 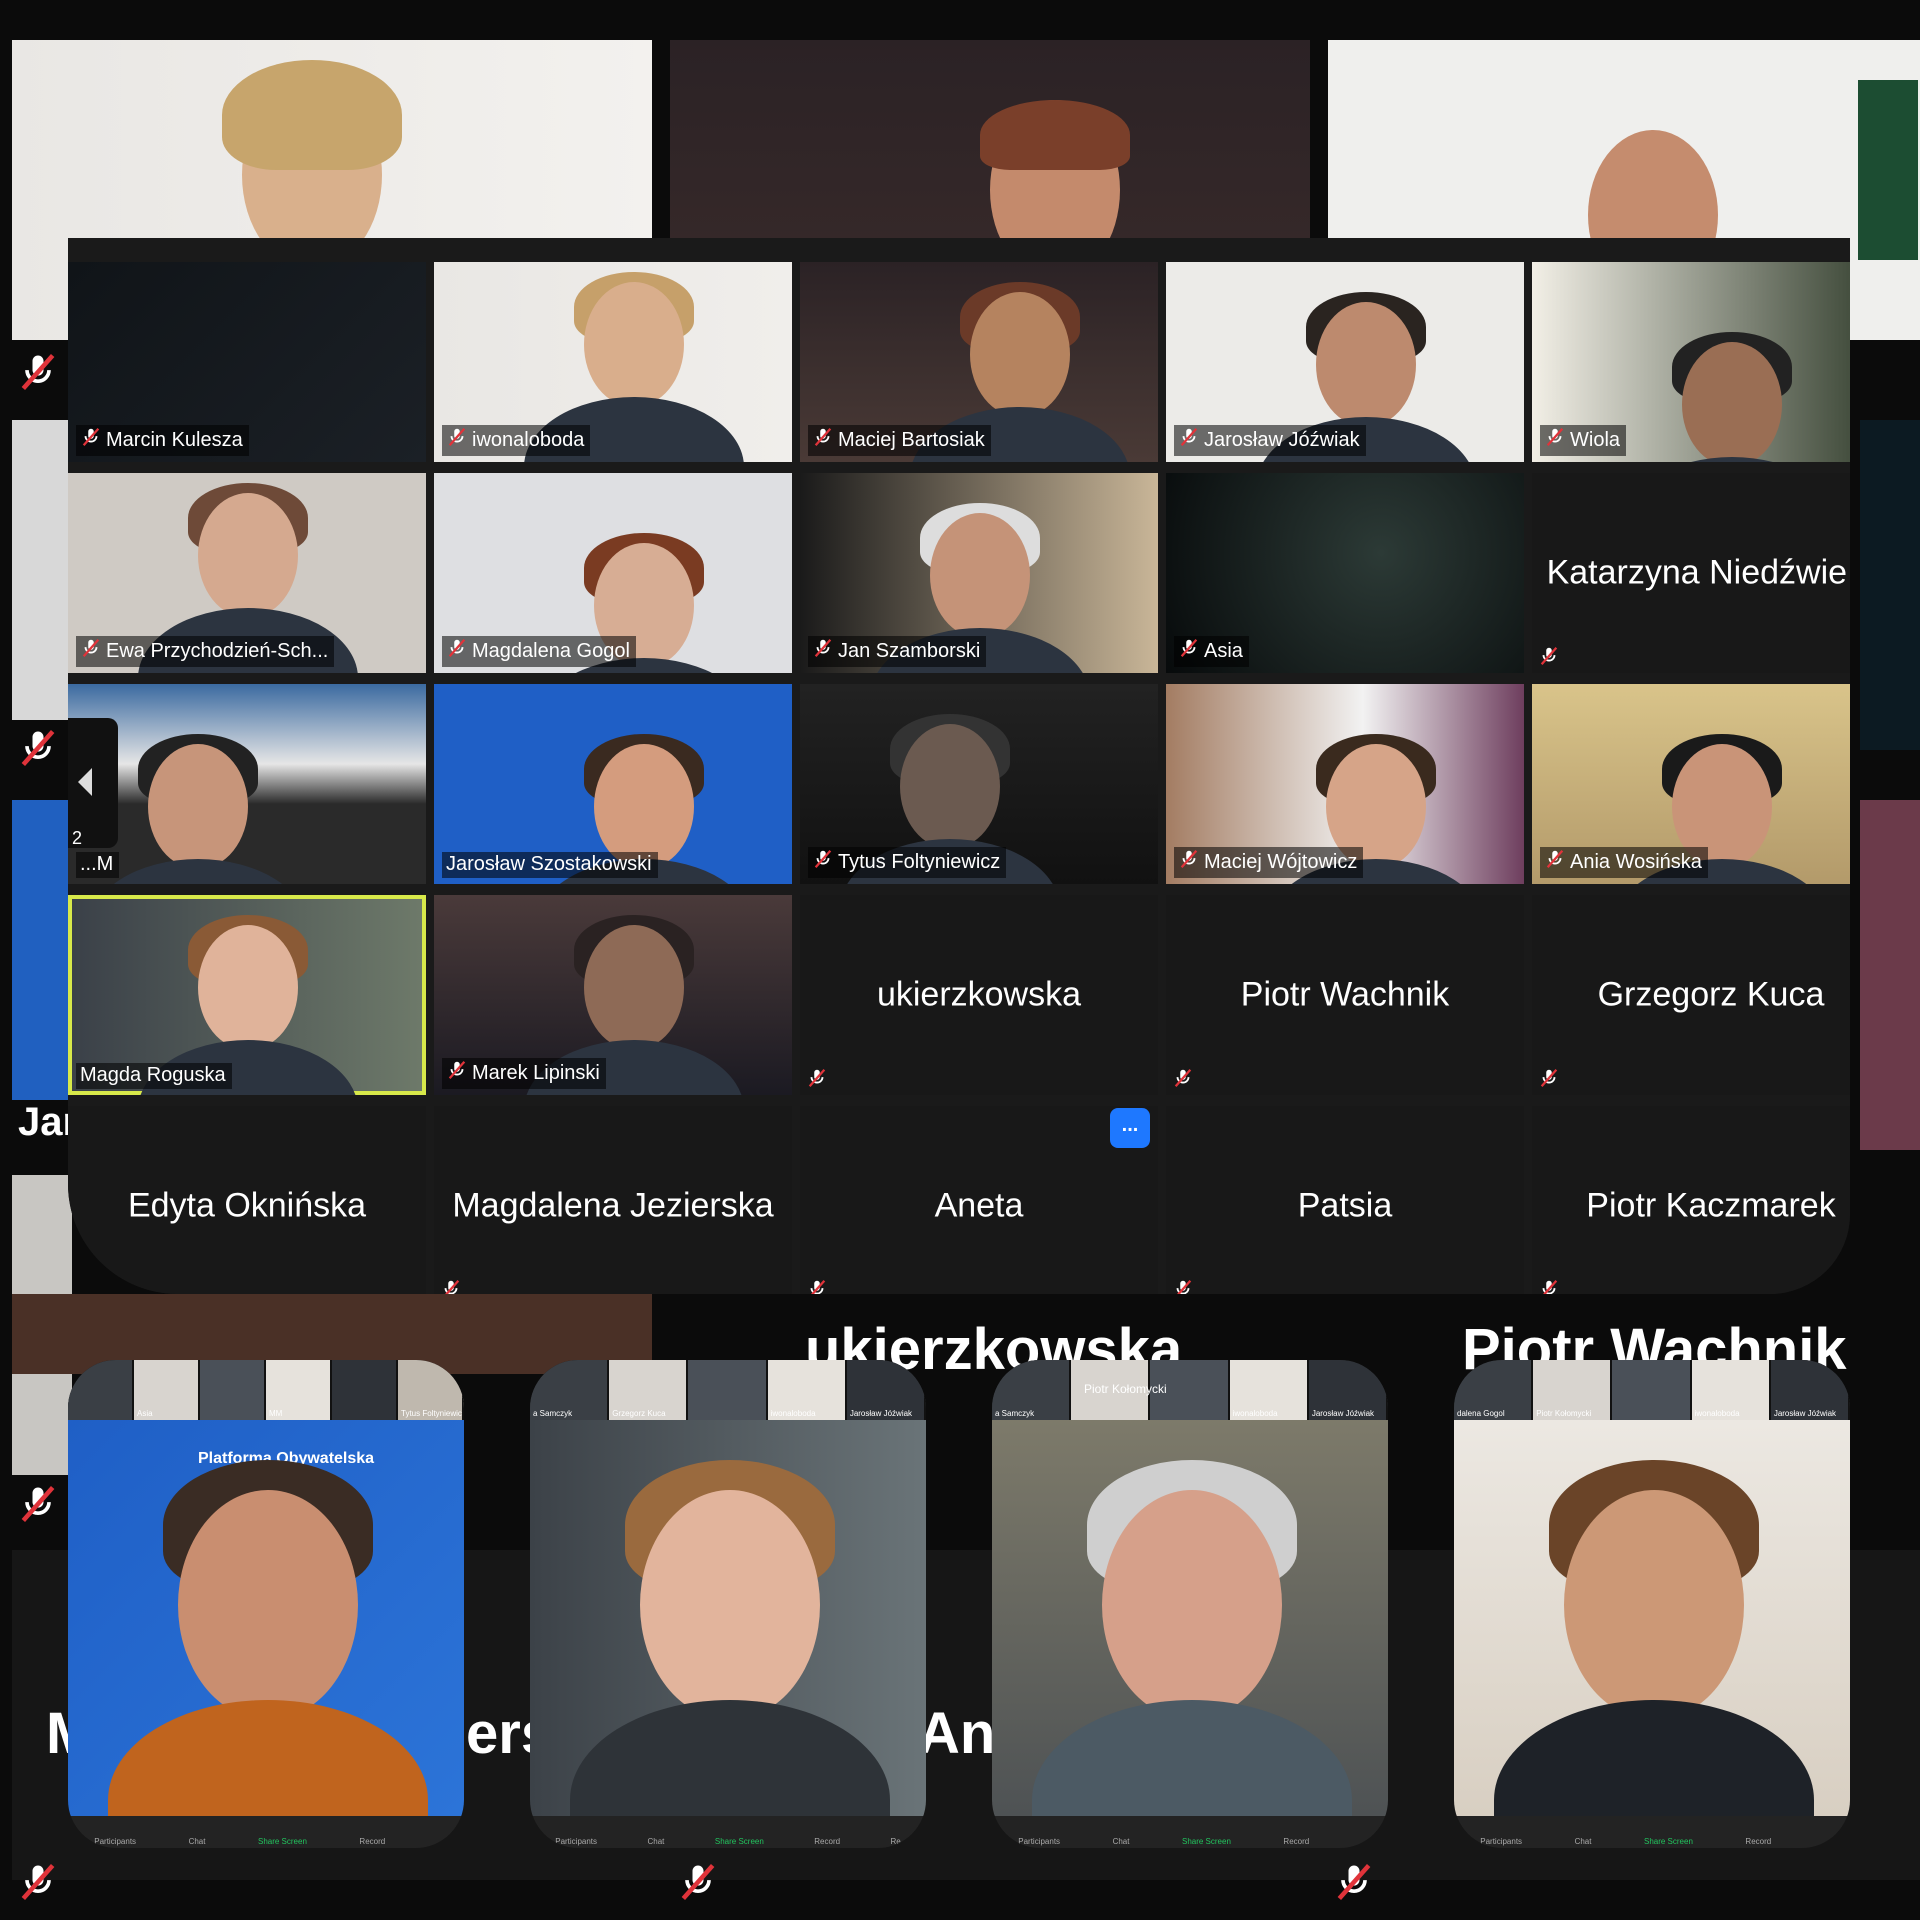 I want to click on meeting-toolbar: Participants Chat Share Screen Record Re, so click(x=728, y=1832).